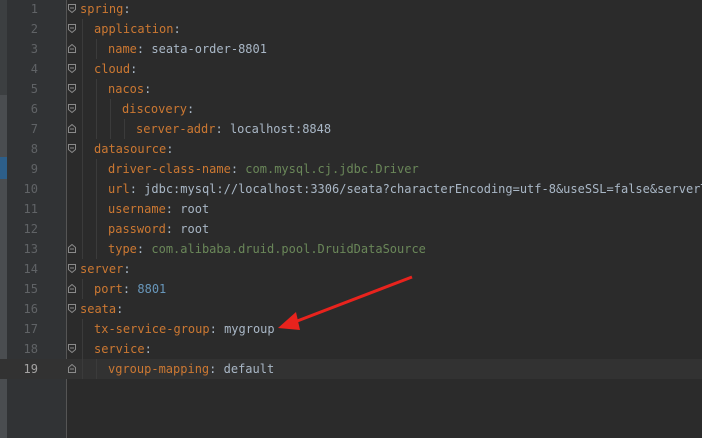  Describe the element at coordinates (30, 349) in the screenshot. I see `line-number: 18` at that location.